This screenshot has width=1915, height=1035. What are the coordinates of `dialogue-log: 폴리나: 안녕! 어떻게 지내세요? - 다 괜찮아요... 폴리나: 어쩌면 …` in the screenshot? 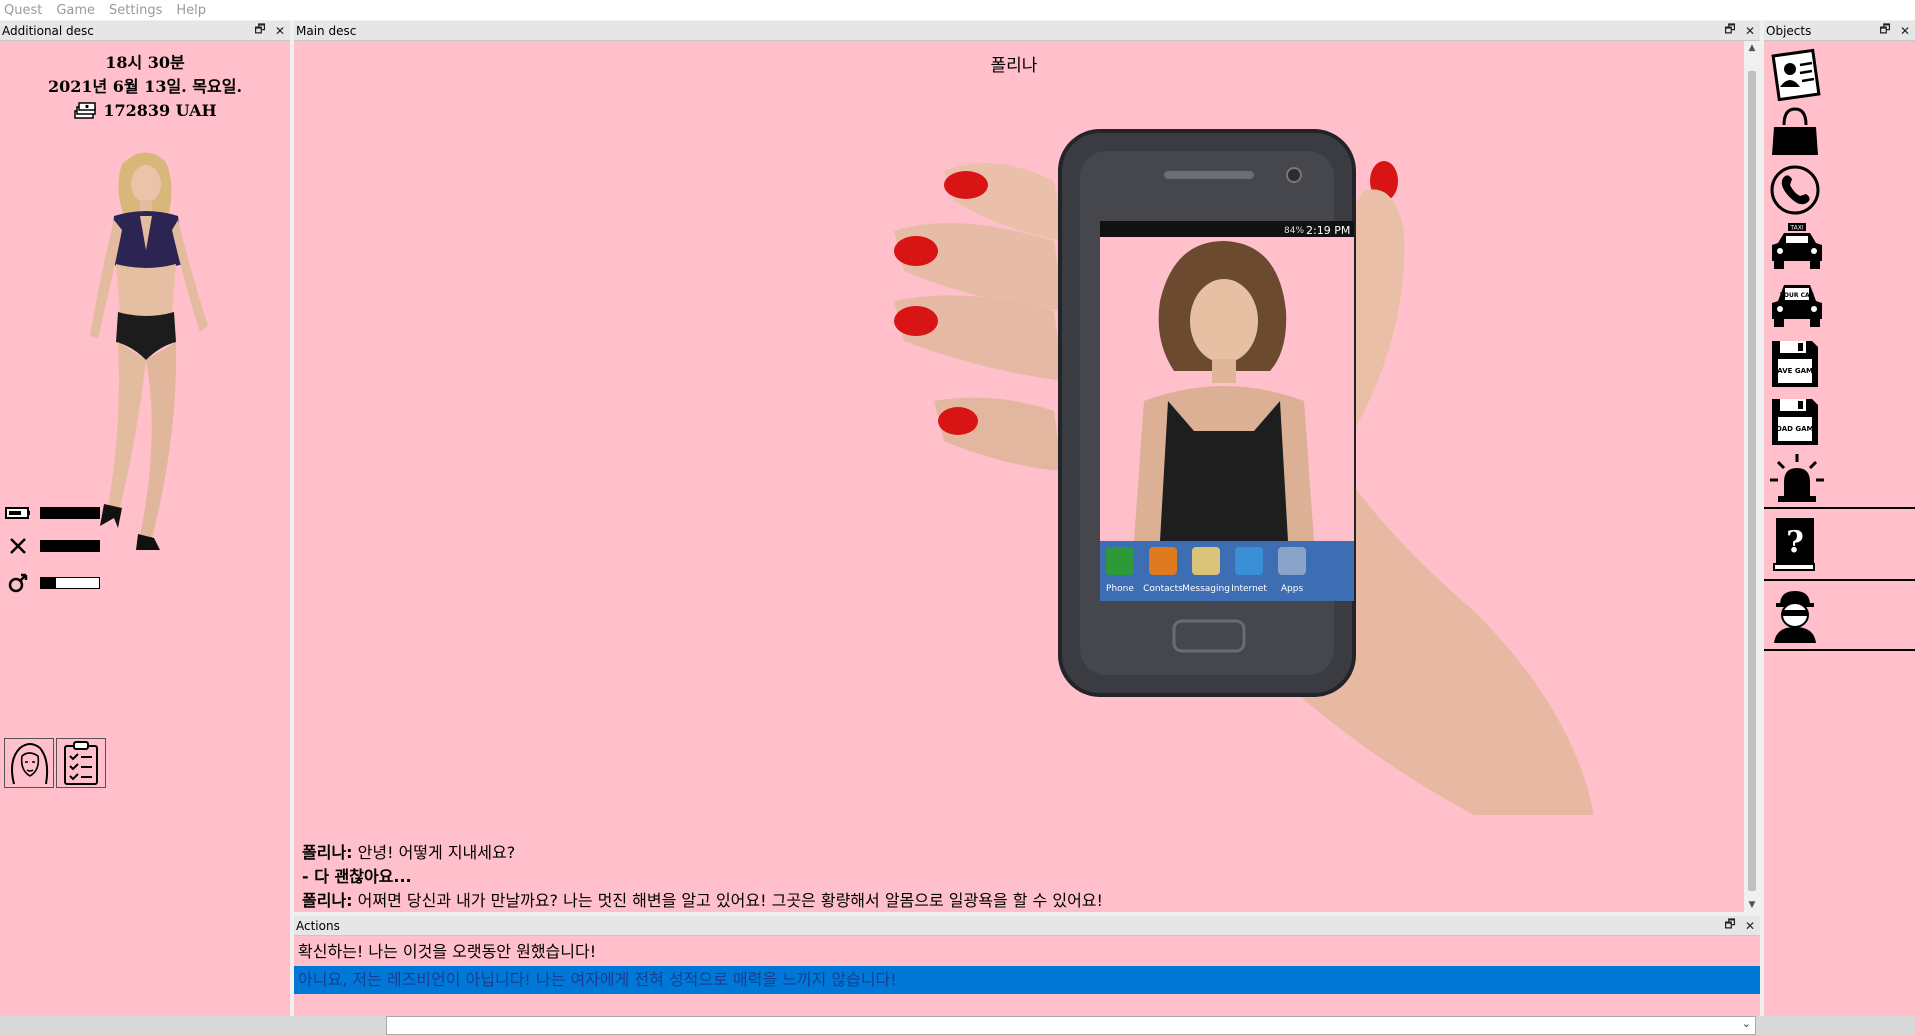 It's located at (1012, 877).